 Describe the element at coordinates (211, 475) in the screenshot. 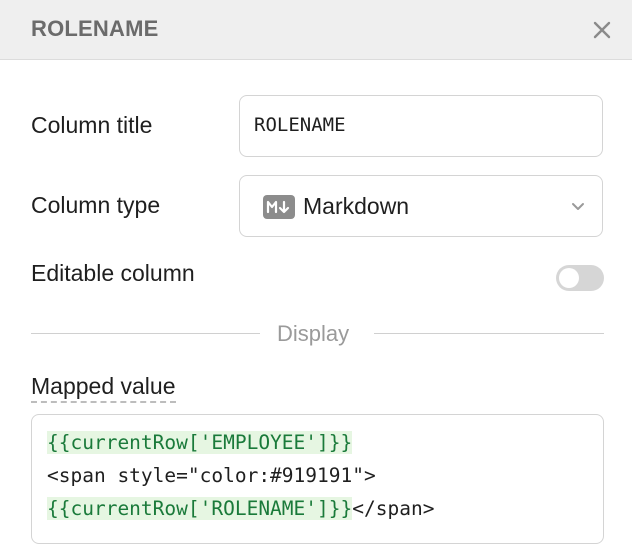

I see `code-line-2: <span style="color:#919191">` at that location.